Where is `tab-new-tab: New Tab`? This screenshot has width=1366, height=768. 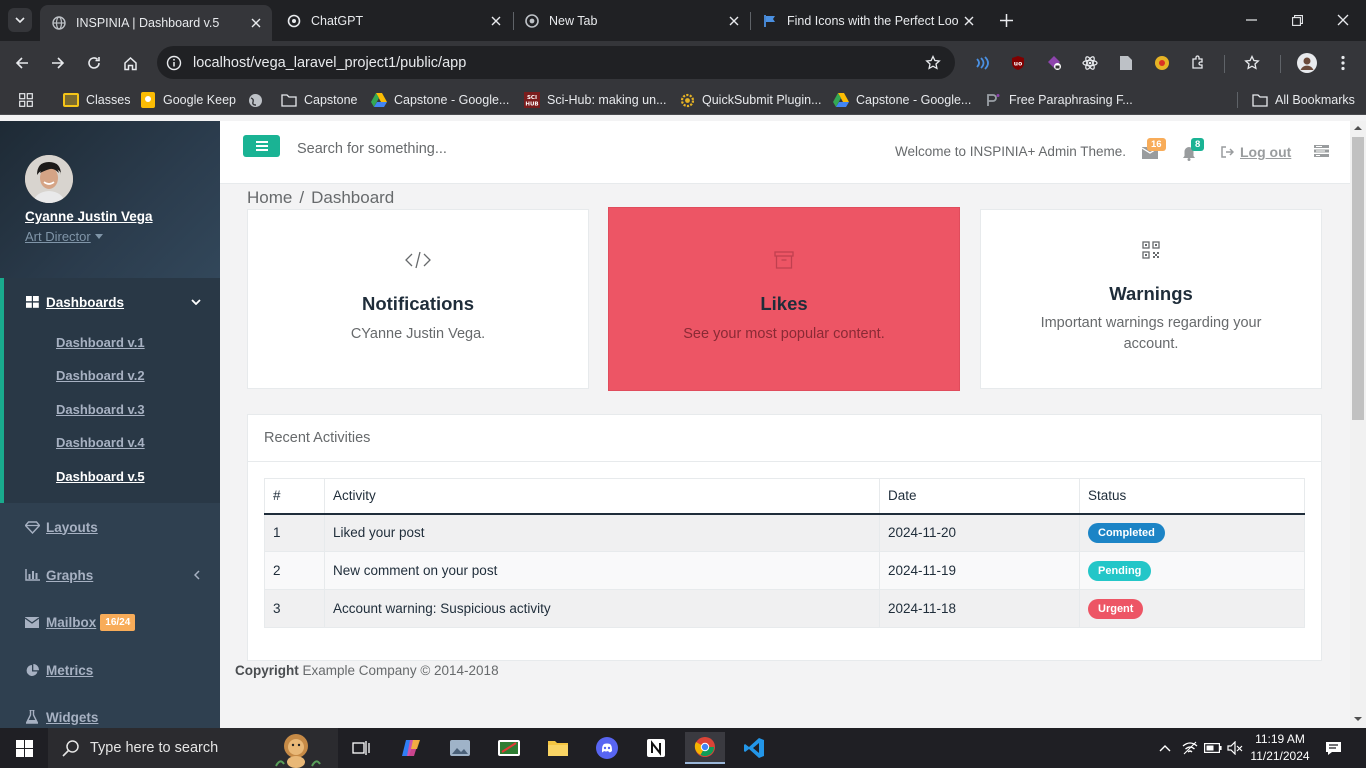 tab-new-tab: New Tab is located at coordinates (631, 20).